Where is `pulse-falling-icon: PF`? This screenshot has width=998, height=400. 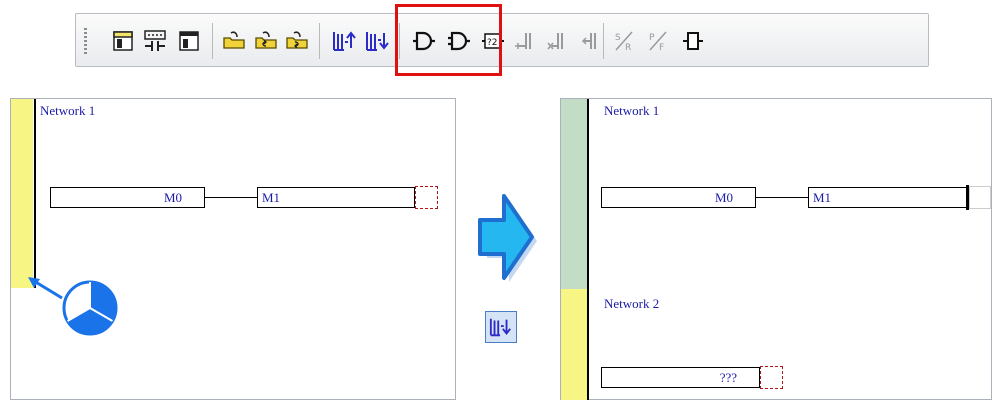
pulse-falling-icon: PF is located at coordinates (658, 41).